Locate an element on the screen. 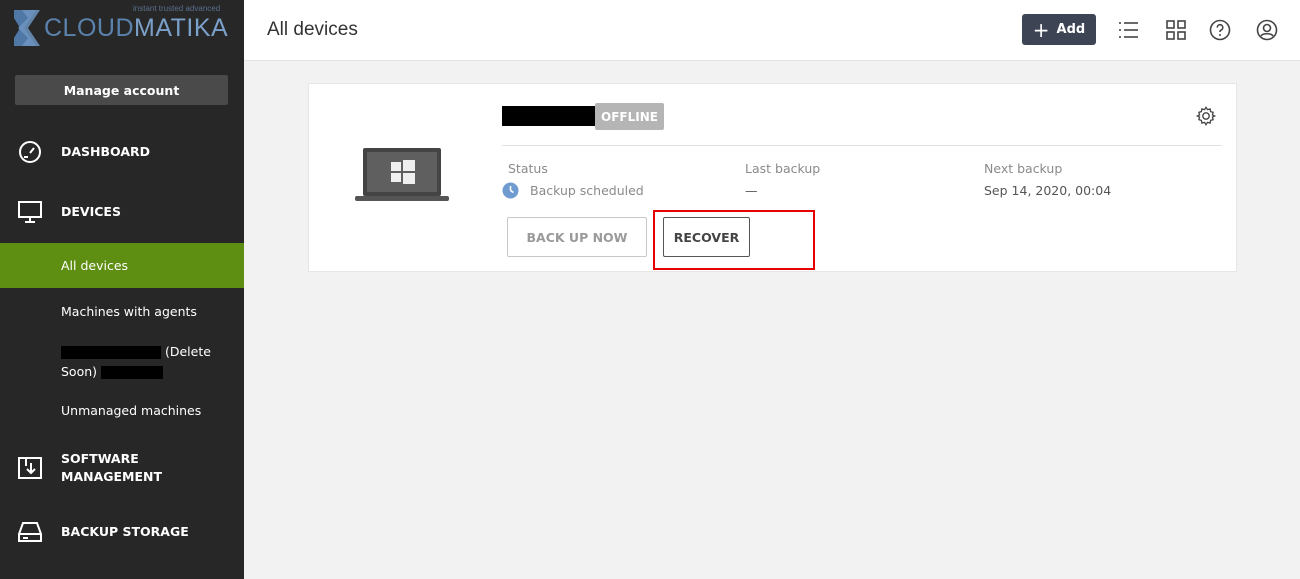  next-backup-label: Next backup is located at coordinates (1023, 168).